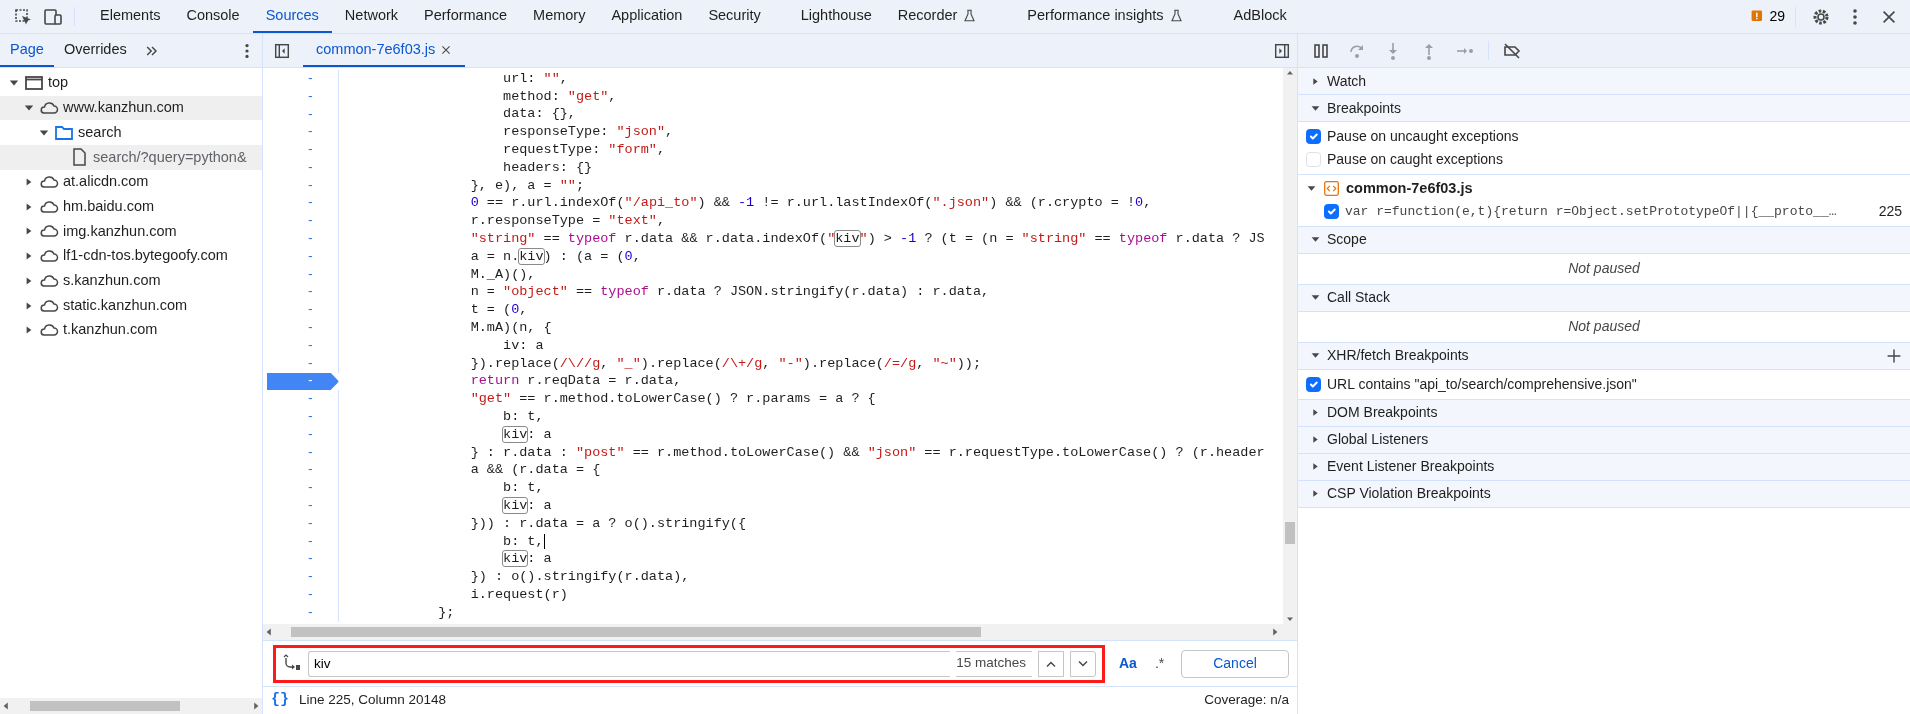  What do you see at coordinates (1347, 81) in the screenshot?
I see `section-header: Watch` at bounding box center [1347, 81].